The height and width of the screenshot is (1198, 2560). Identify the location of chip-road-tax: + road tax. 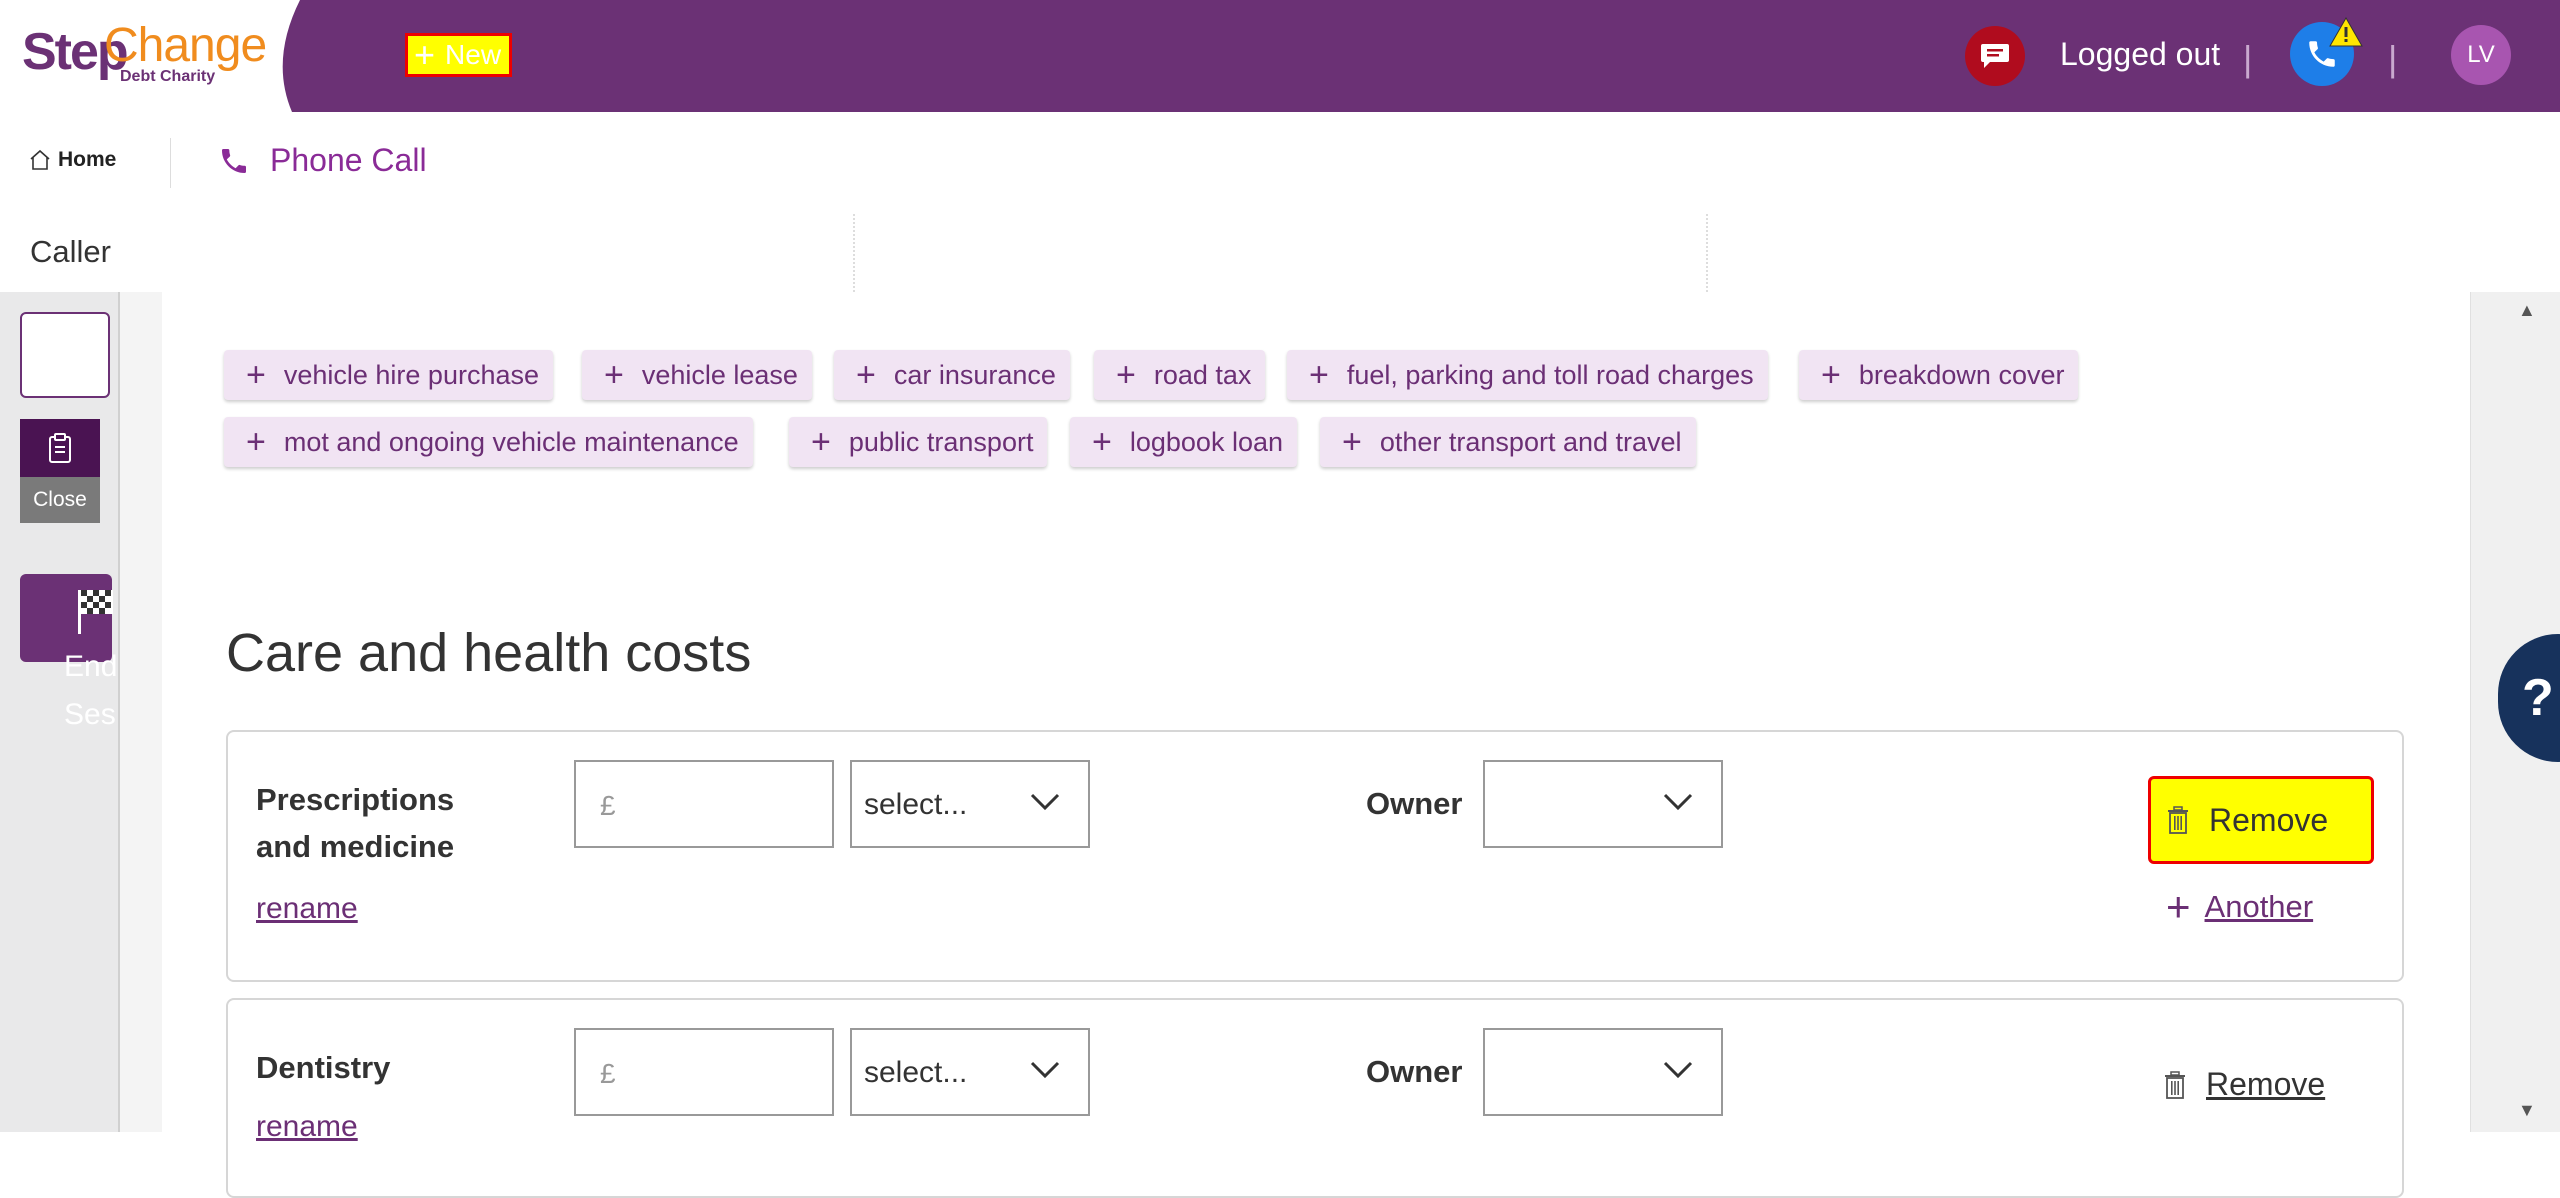
(1180, 375).